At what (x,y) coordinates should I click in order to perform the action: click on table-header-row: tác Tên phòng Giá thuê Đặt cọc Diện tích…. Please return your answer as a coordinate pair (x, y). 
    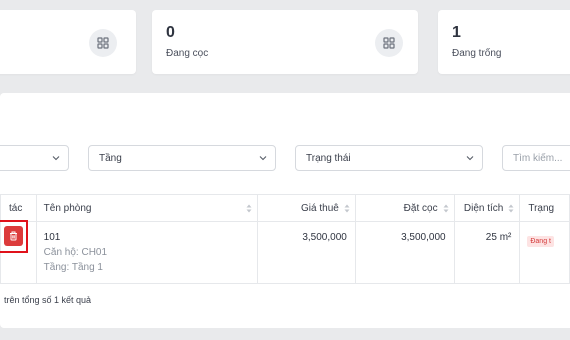
    Looking at the image, I should click on (285, 208).